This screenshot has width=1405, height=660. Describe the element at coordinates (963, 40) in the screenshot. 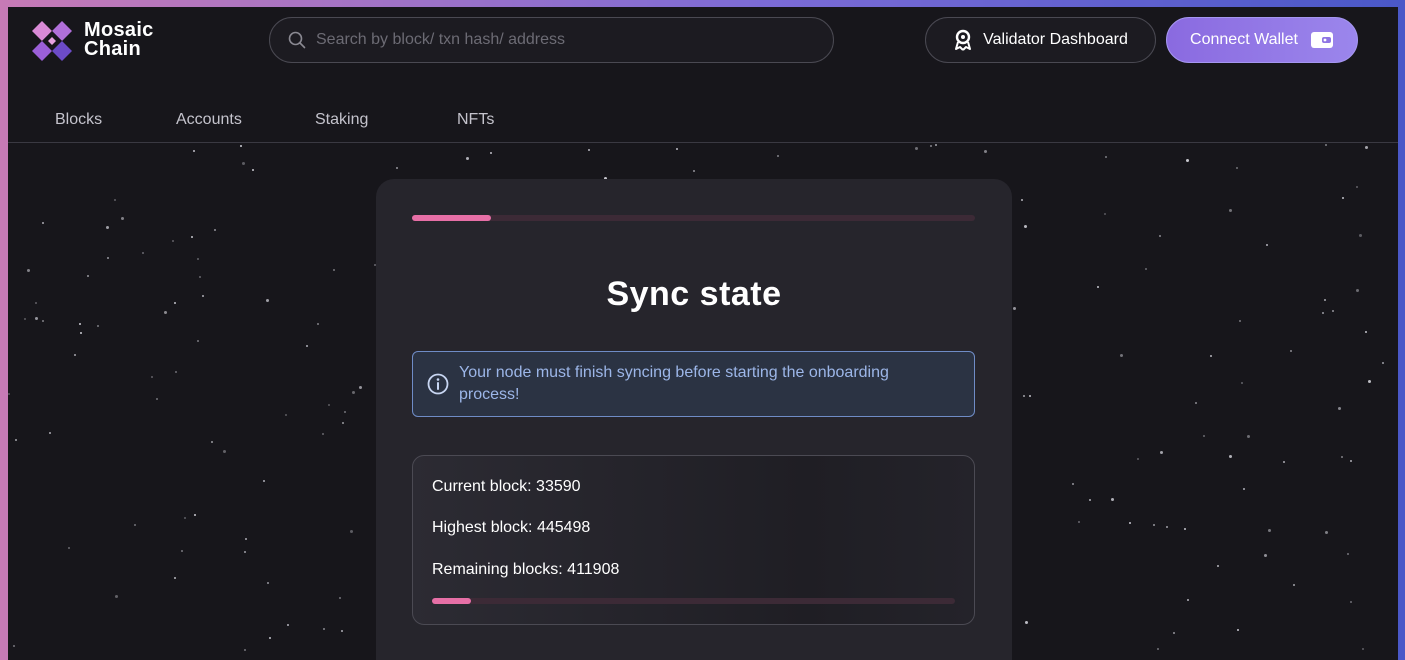

I see `validator-badge-icon` at that location.